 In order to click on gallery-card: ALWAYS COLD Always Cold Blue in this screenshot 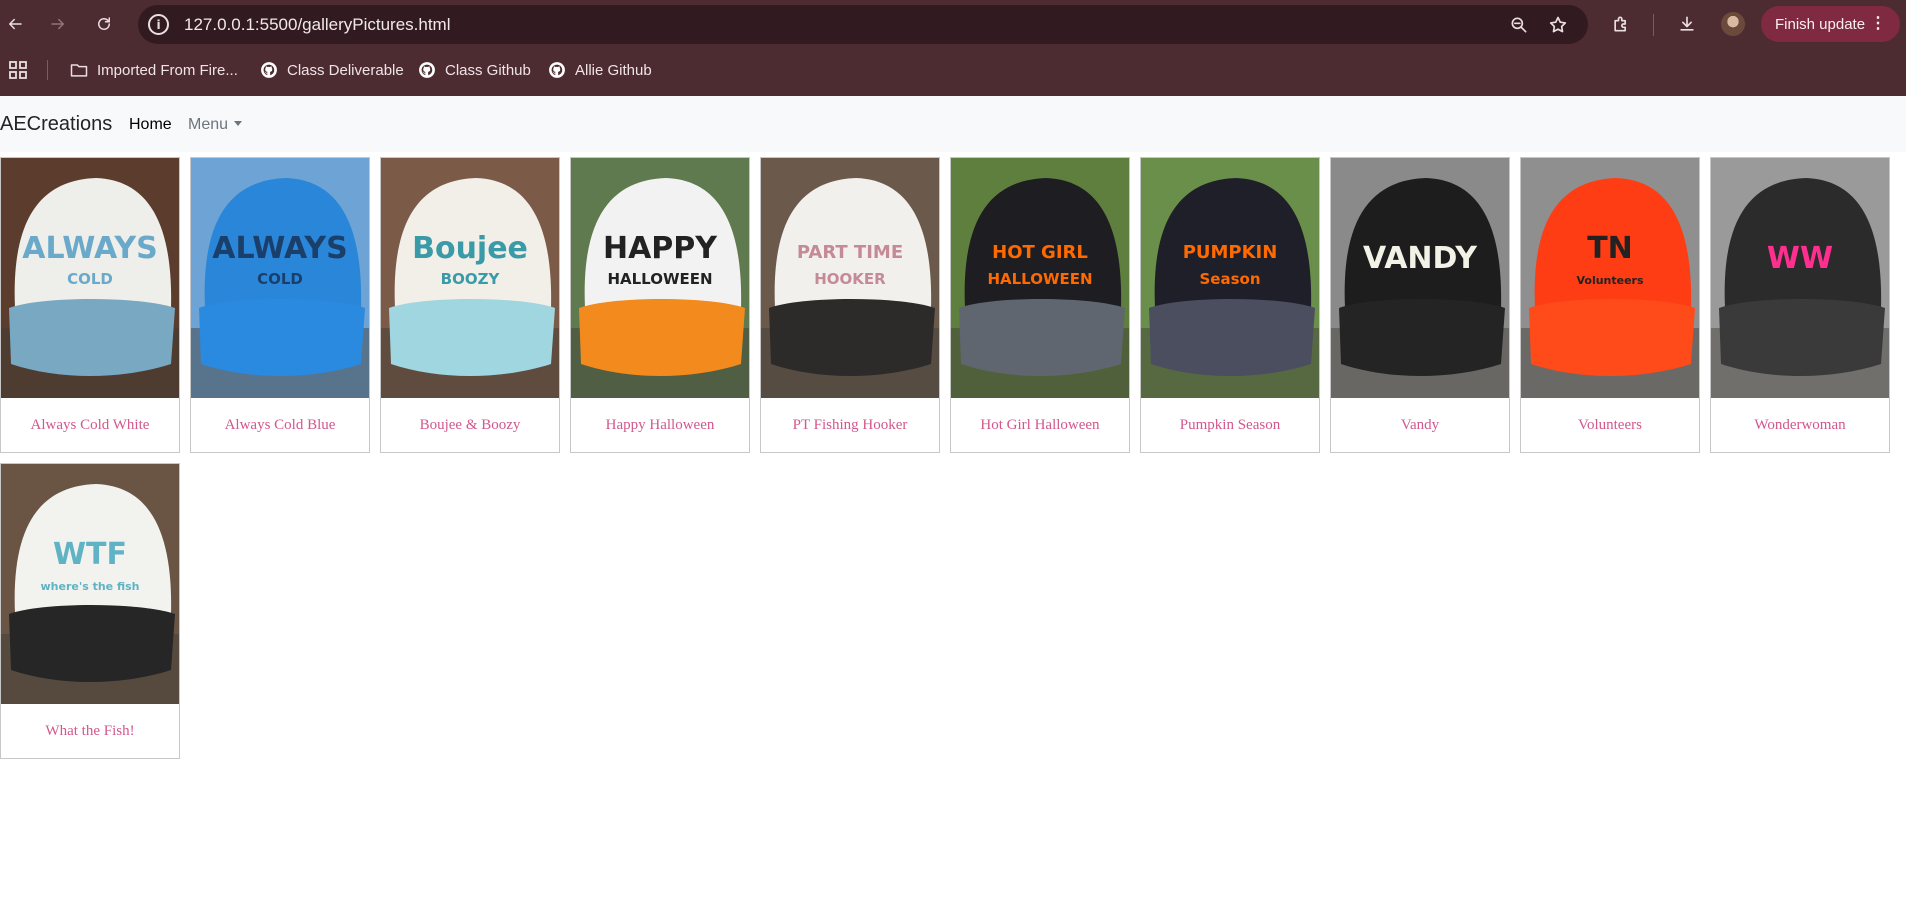, I will do `click(280, 305)`.